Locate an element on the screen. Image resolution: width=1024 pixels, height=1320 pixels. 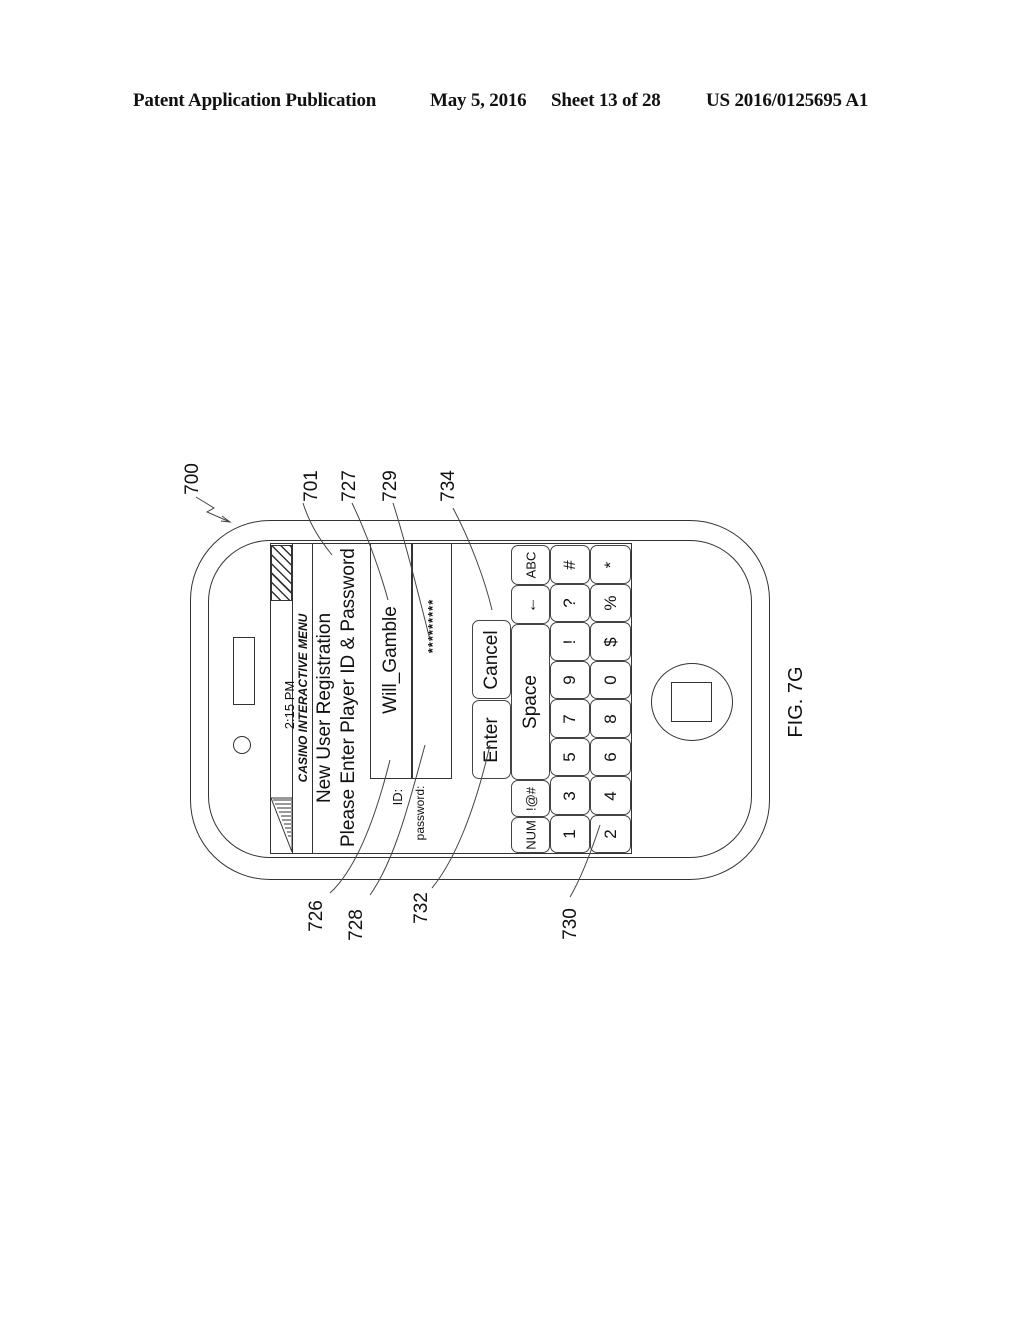
ref-700: 700 is located at coordinates (192, 479).